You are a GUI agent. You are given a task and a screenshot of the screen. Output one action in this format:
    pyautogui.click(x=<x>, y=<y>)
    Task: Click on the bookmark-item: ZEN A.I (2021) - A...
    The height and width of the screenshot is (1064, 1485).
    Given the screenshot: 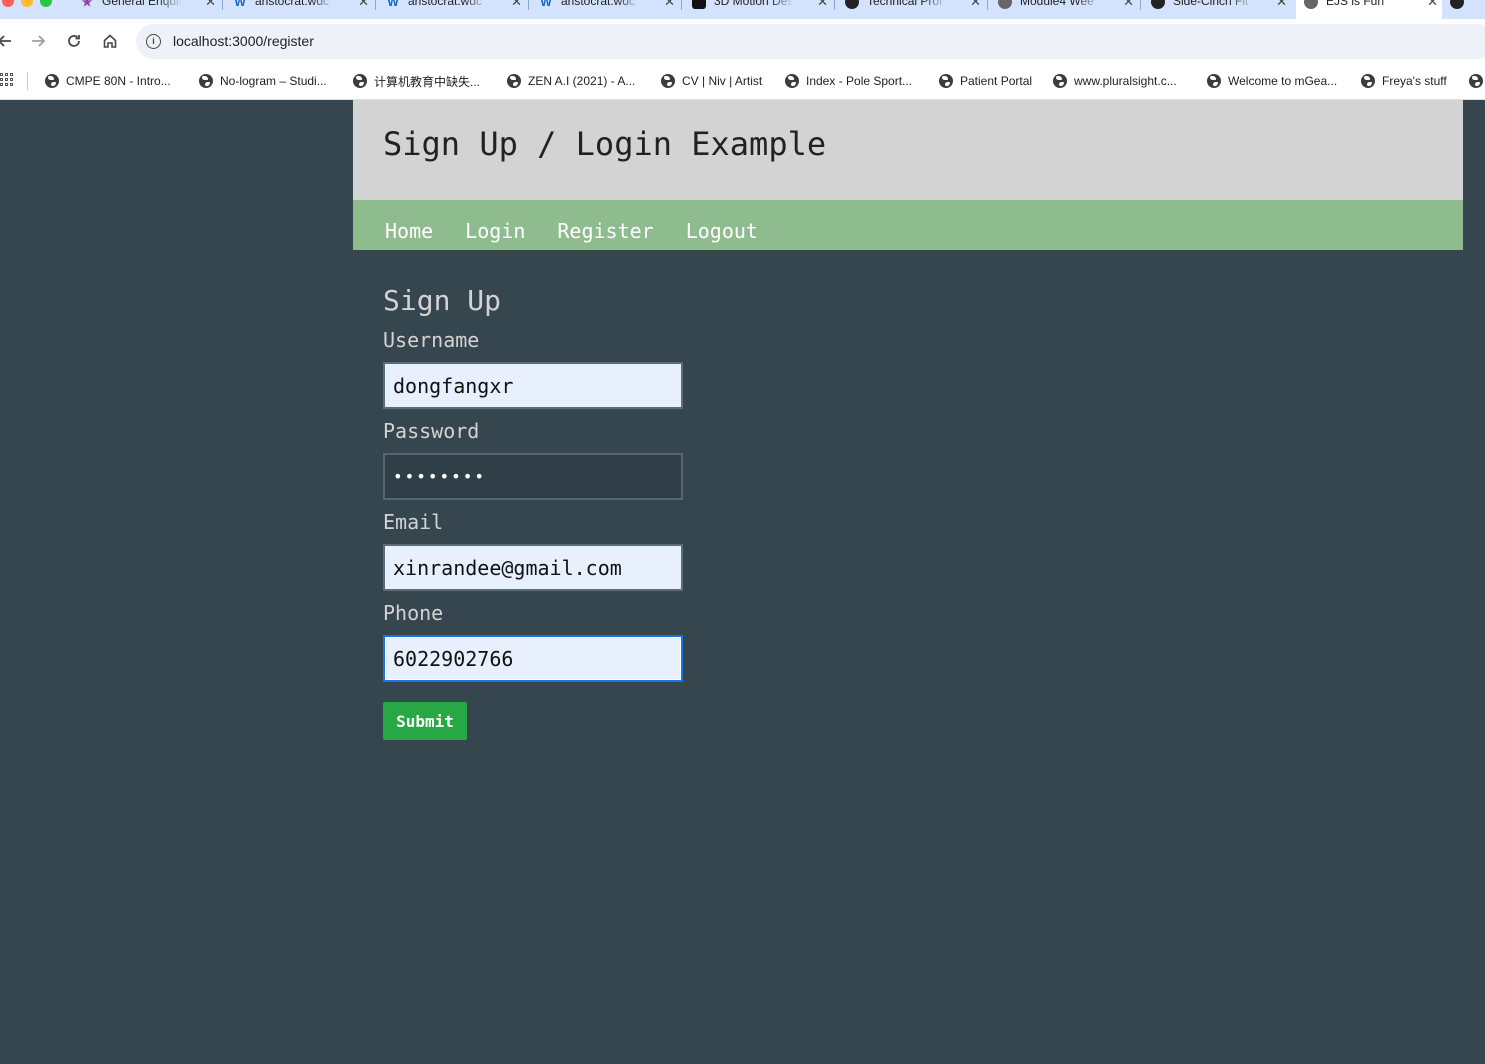 What is the action you would take?
    pyautogui.click(x=571, y=81)
    